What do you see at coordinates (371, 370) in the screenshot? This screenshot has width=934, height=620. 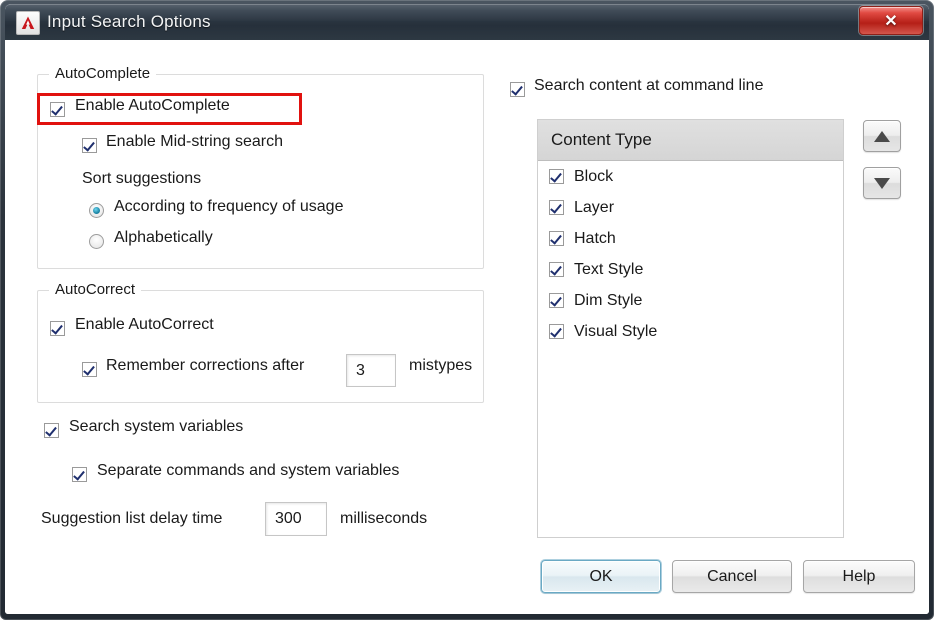 I see `mistypes-input: 3` at bounding box center [371, 370].